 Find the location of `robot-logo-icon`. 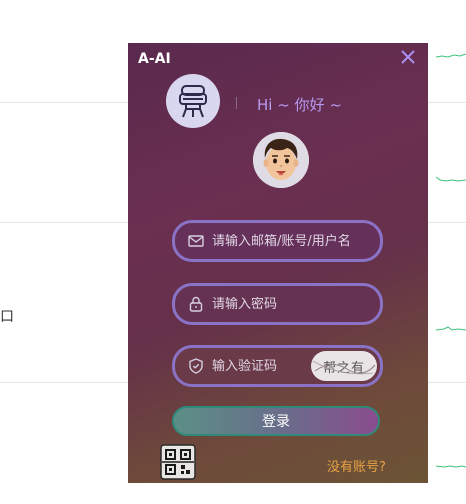

robot-logo-icon is located at coordinates (193, 101).